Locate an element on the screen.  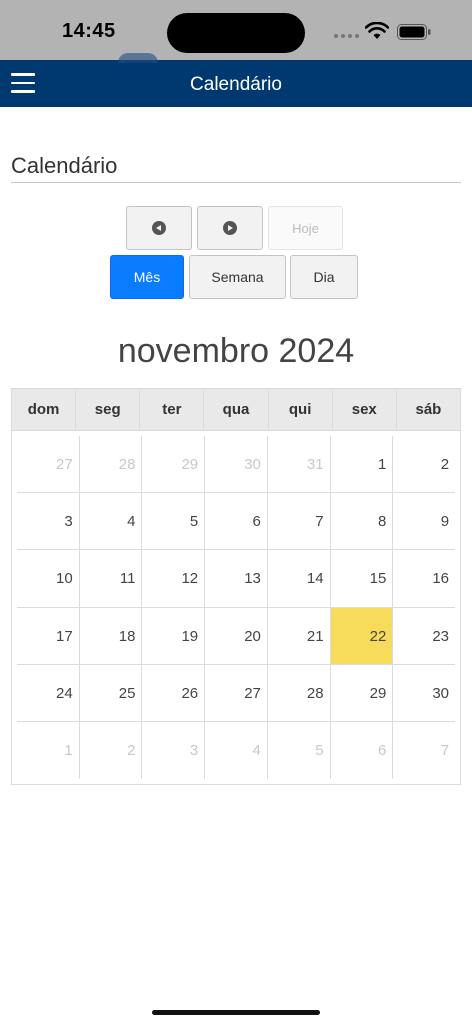
day-view-button: Dia is located at coordinates (324, 277).